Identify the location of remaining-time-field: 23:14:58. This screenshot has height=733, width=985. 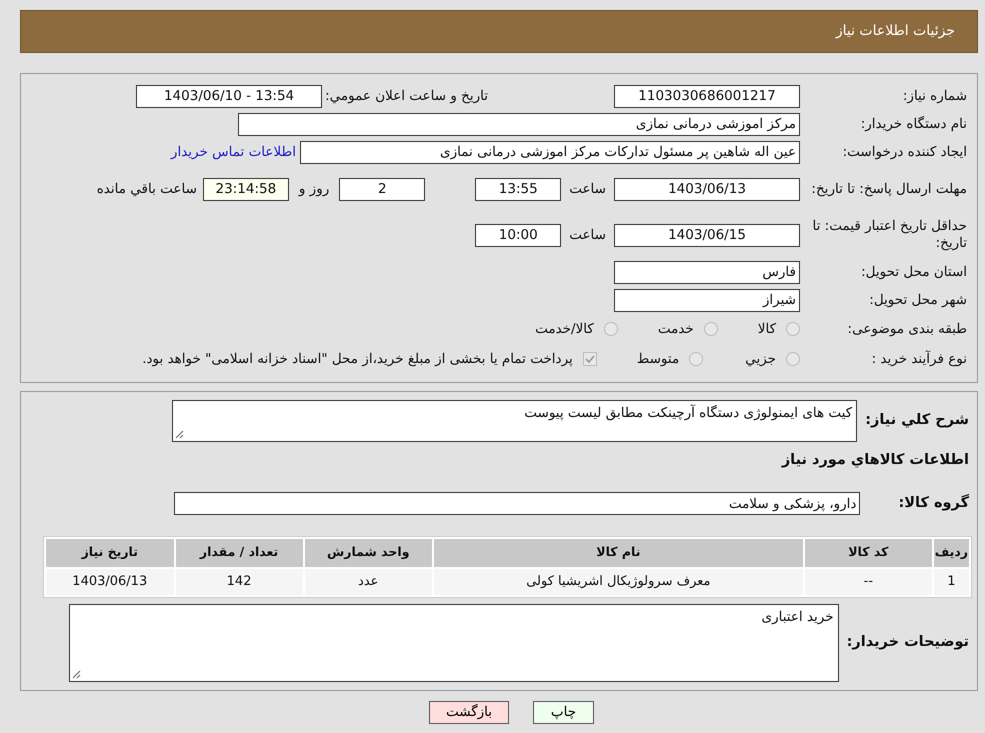
(245, 189).